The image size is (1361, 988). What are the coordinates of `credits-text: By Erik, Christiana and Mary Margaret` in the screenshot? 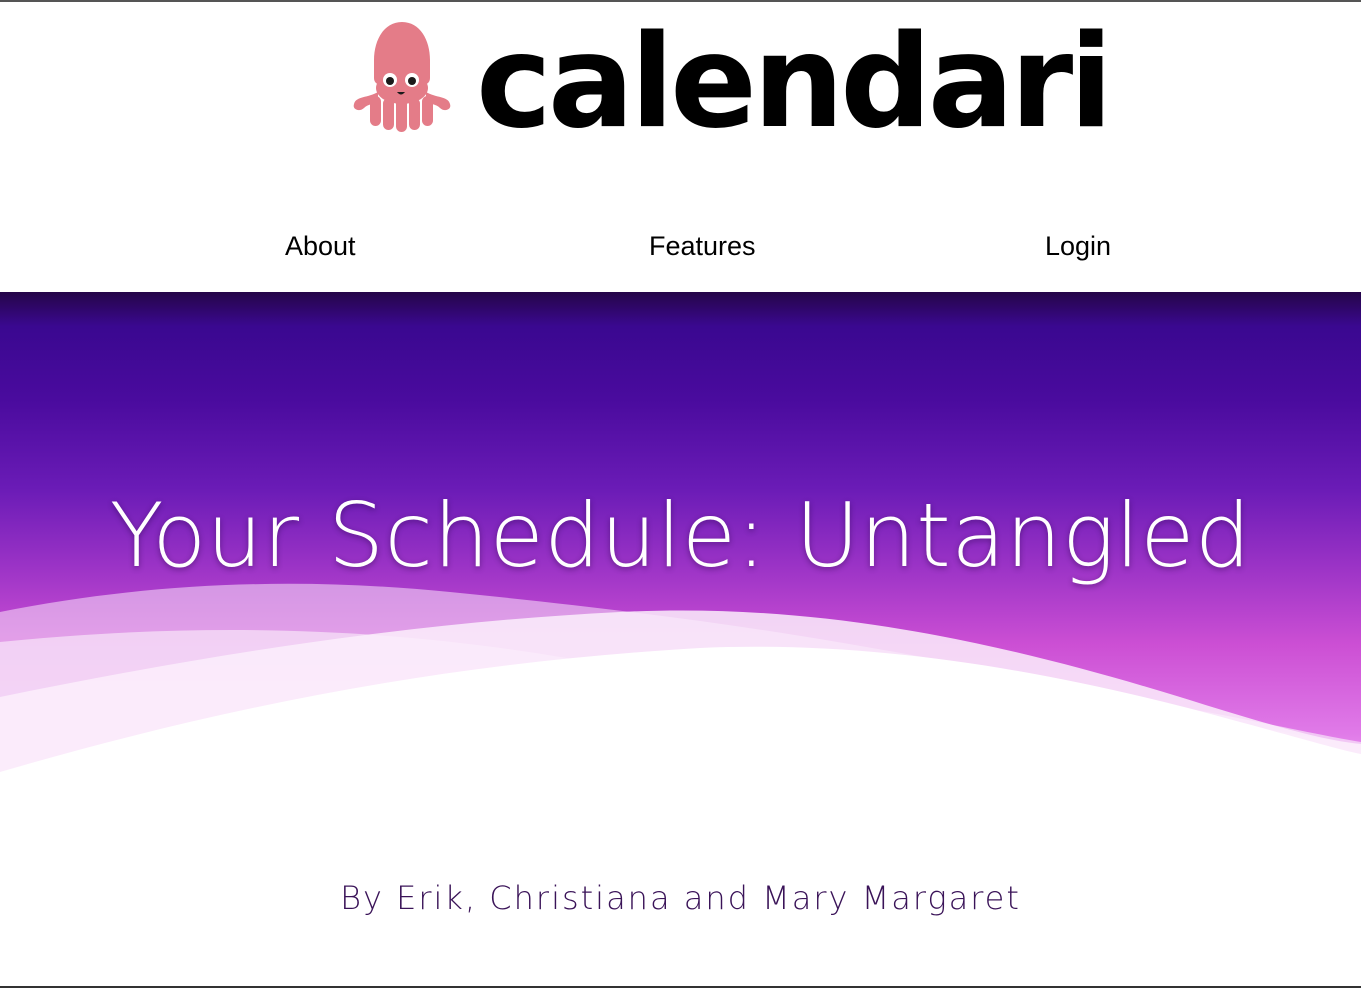 It's located at (680, 898).